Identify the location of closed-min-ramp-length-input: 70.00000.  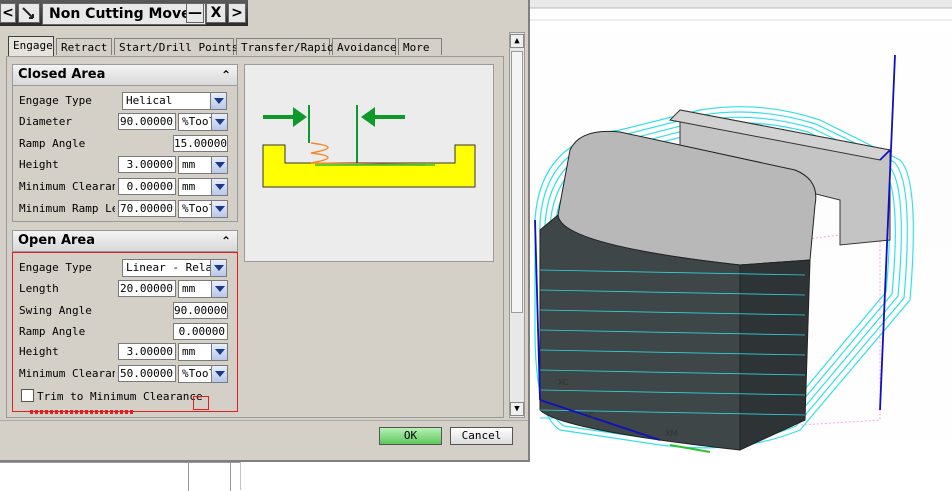
(147, 208).